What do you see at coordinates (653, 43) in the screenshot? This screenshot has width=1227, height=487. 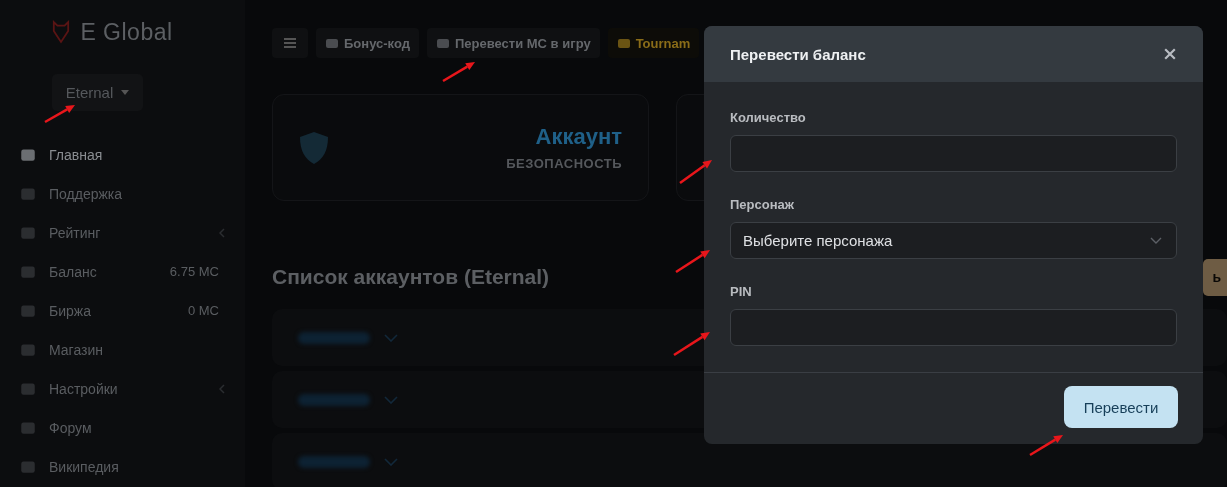 I see `toolbar-button: Tournam` at bounding box center [653, 43].